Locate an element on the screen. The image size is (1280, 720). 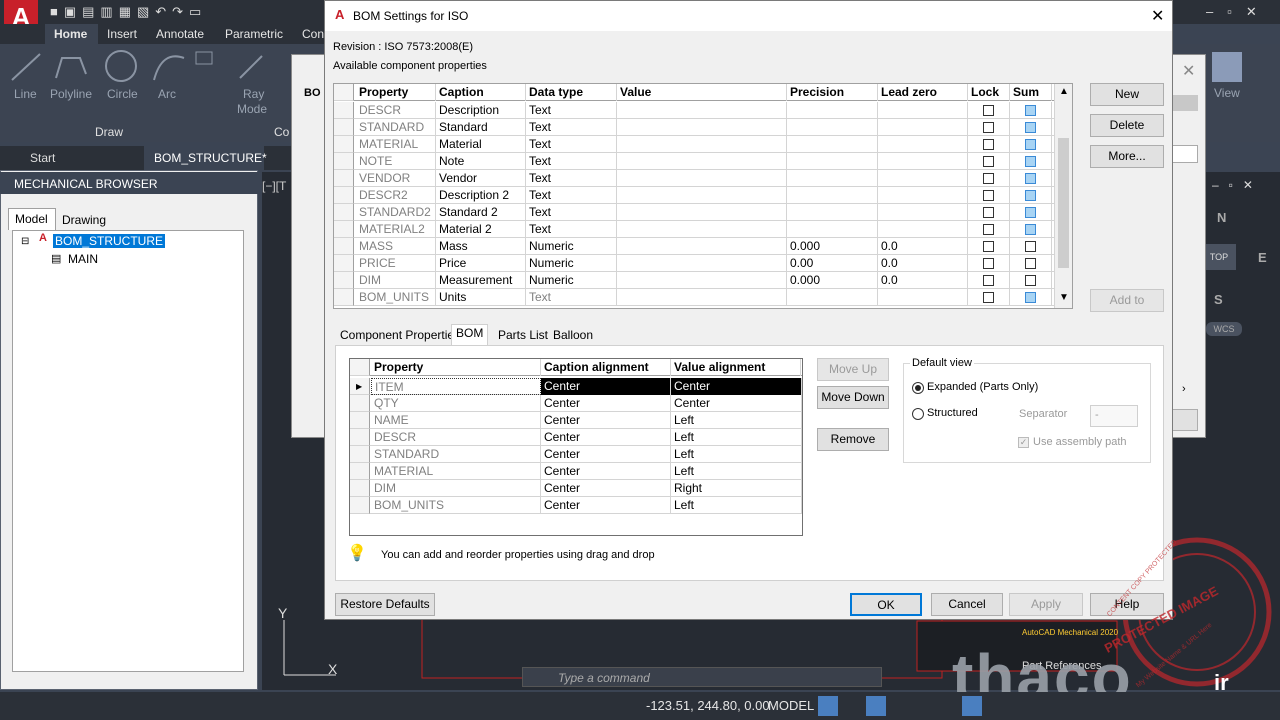
caption-cell: Standard 2 is located at coordinates (481, 212).